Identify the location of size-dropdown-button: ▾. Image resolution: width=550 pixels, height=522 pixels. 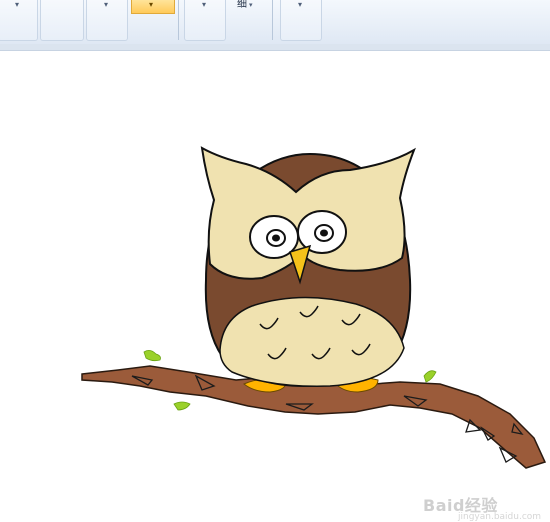
(153, 7).